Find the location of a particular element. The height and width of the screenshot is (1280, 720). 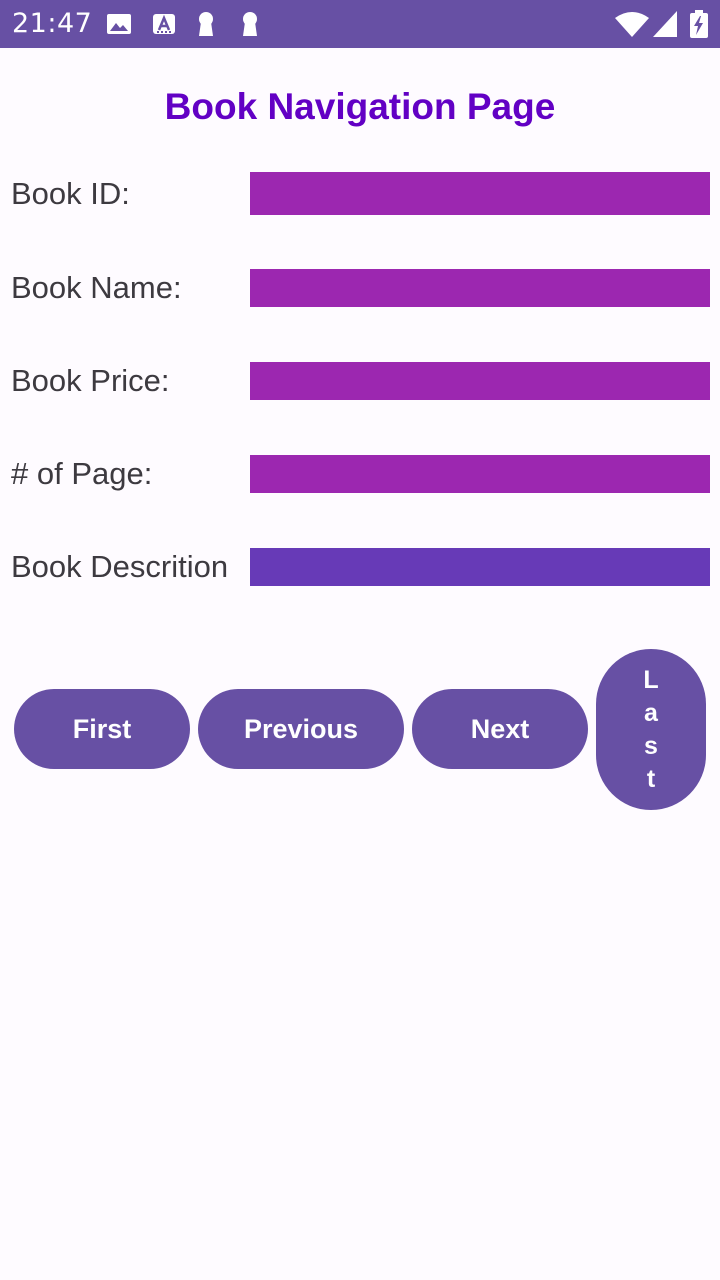

book-name-field is located at coordinates (480, 288).